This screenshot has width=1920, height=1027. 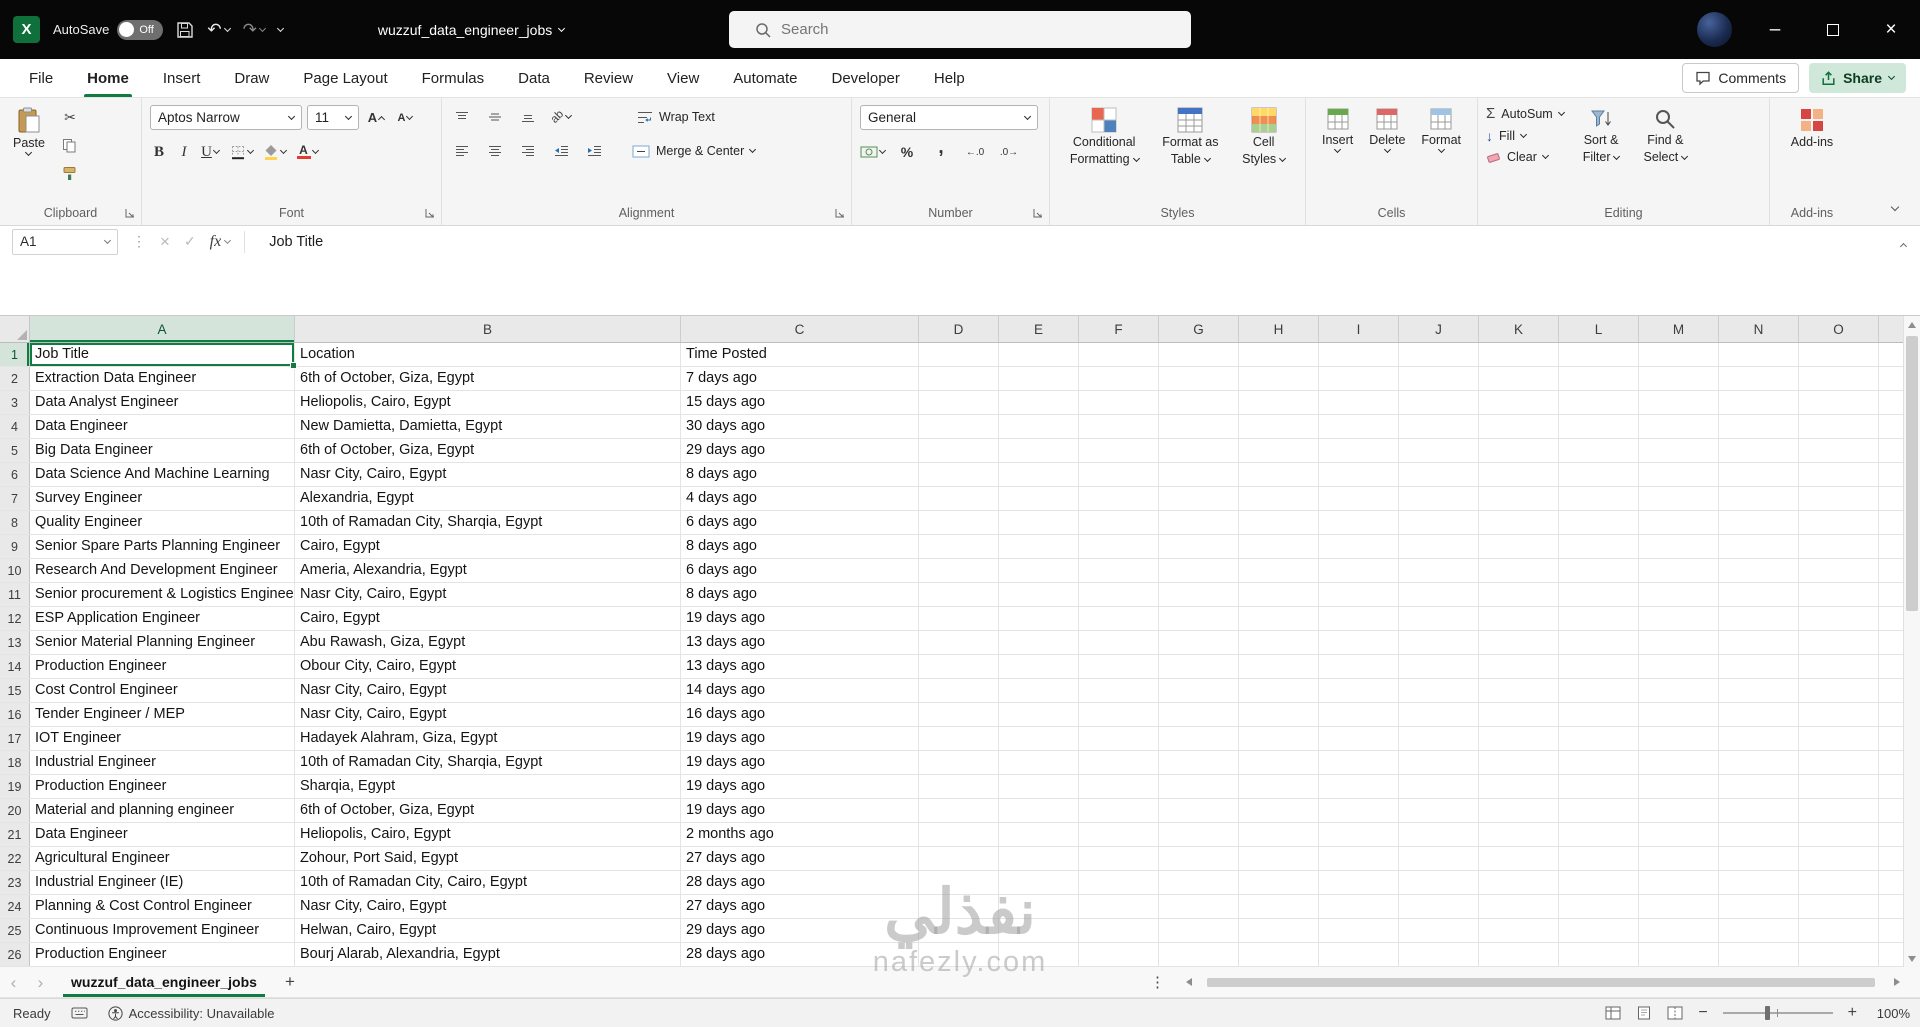 What do you see at coordinates (251, 78) in the screenshot?
I see `tab-draw: Draw` at bounding box center [251, 78].